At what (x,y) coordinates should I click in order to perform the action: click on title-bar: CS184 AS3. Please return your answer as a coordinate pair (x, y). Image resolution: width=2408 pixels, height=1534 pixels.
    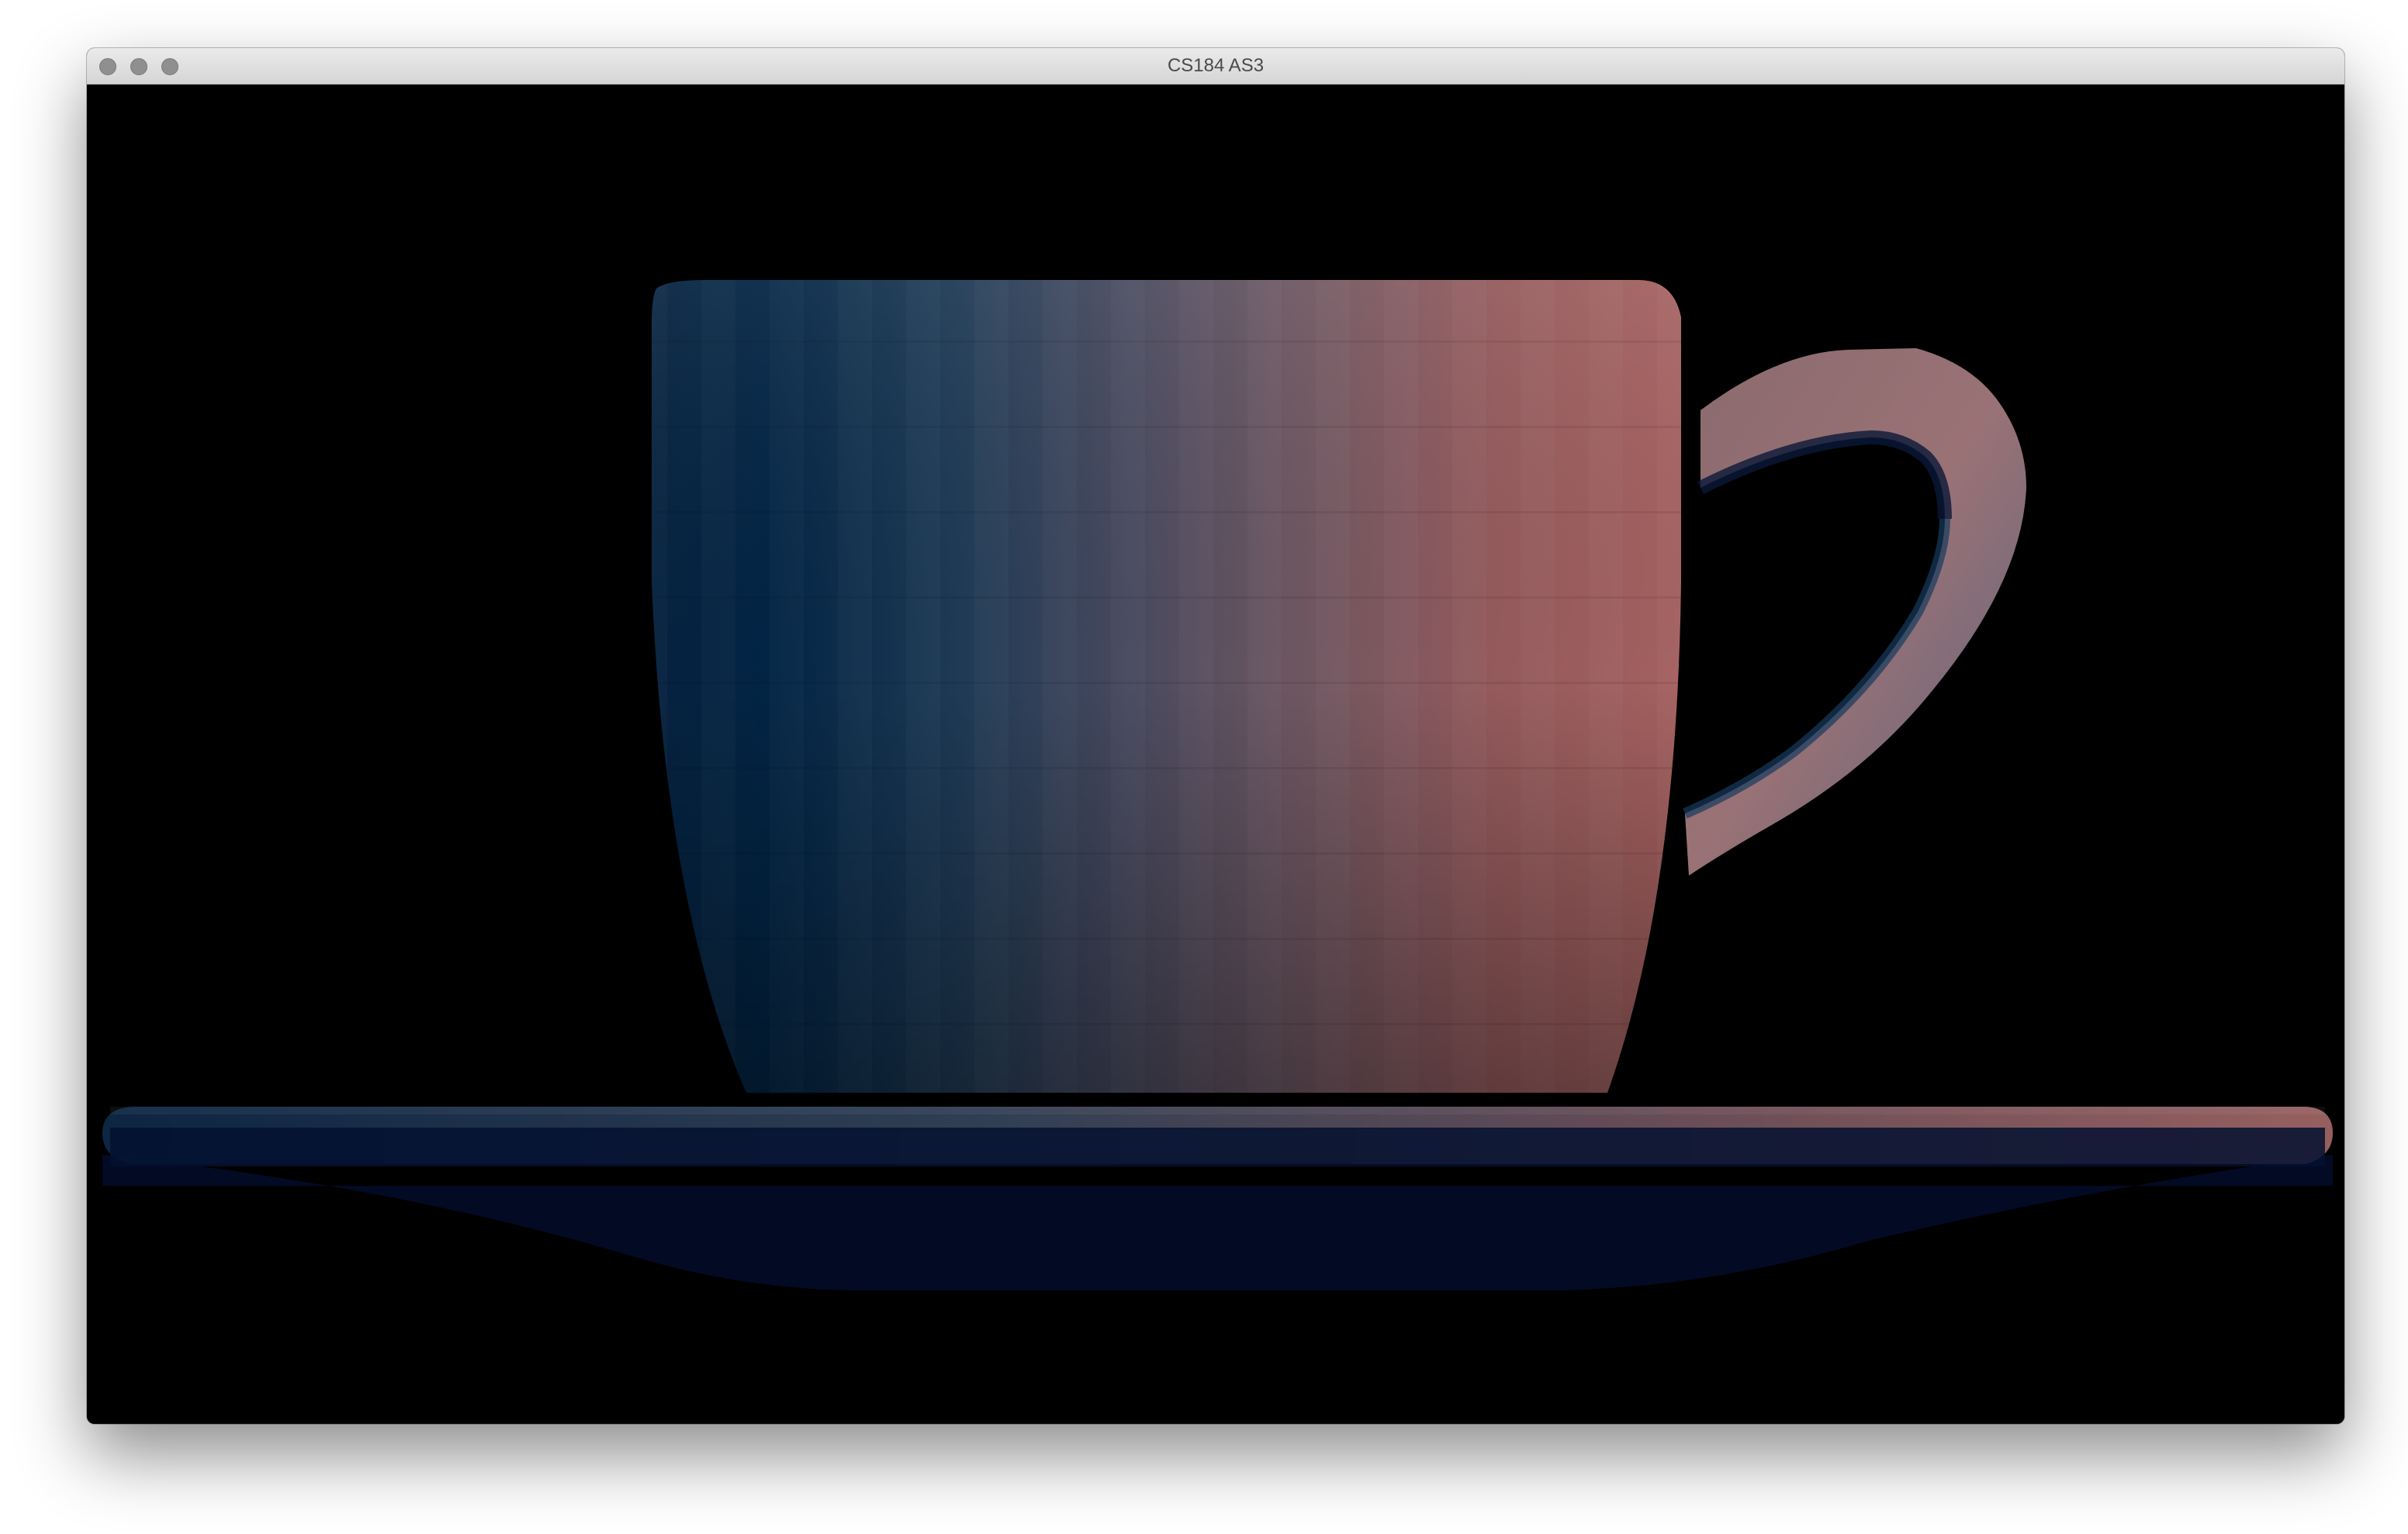
    Looking at the image, I should click on (1215, 66).